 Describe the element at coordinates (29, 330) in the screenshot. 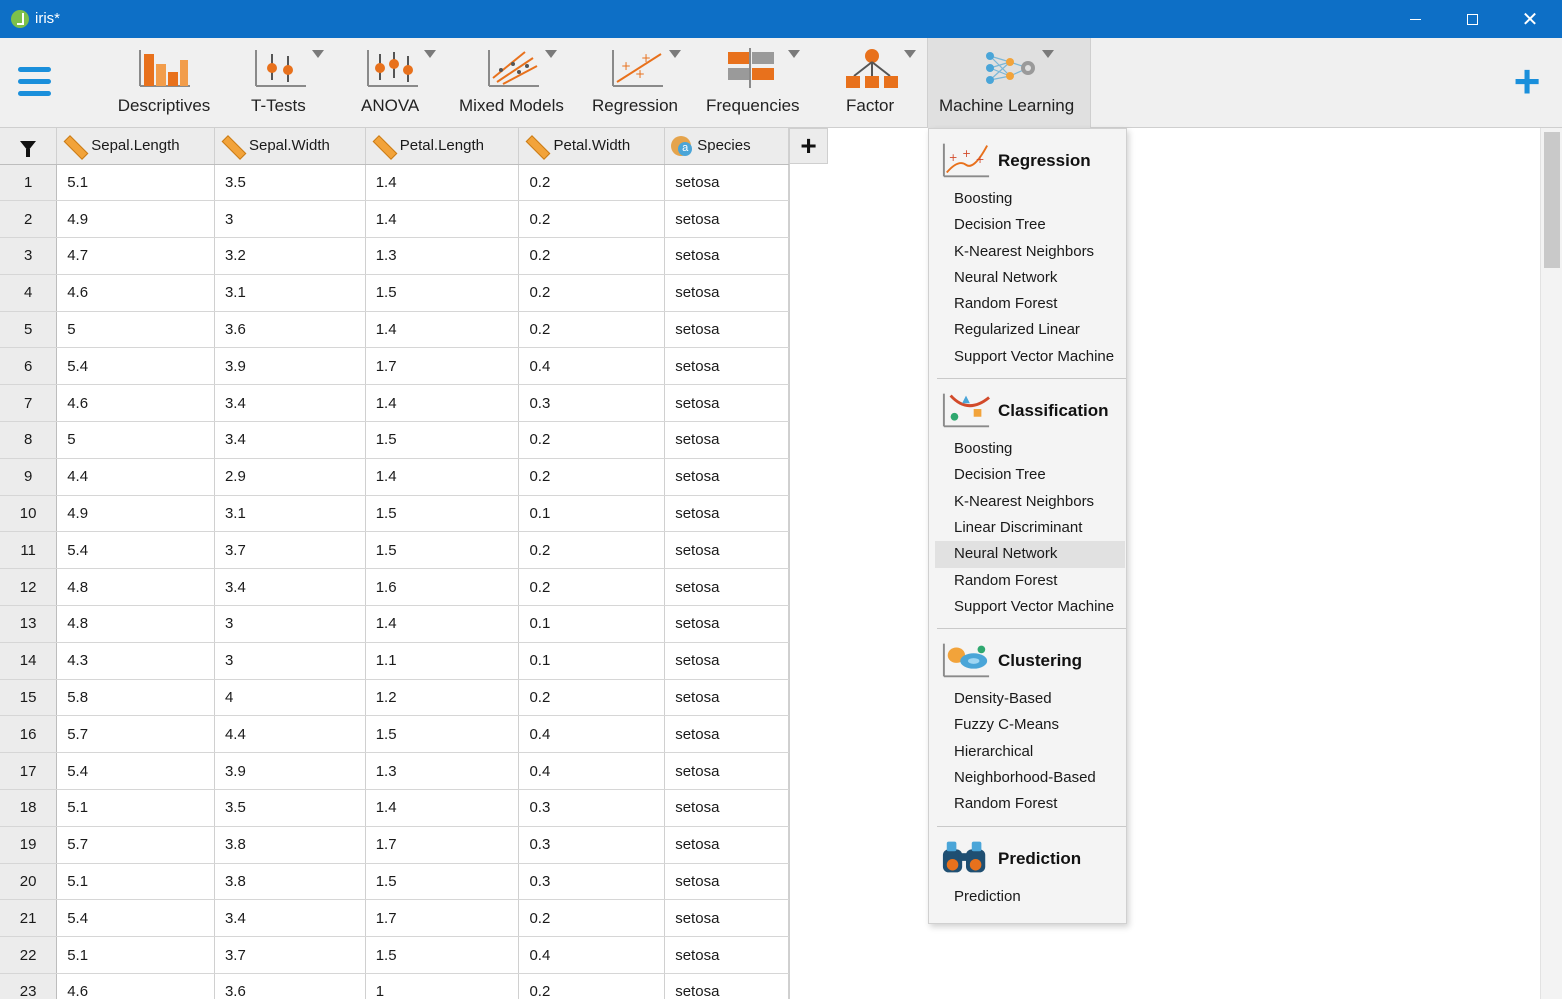

I see `row-number: 5` at that location.